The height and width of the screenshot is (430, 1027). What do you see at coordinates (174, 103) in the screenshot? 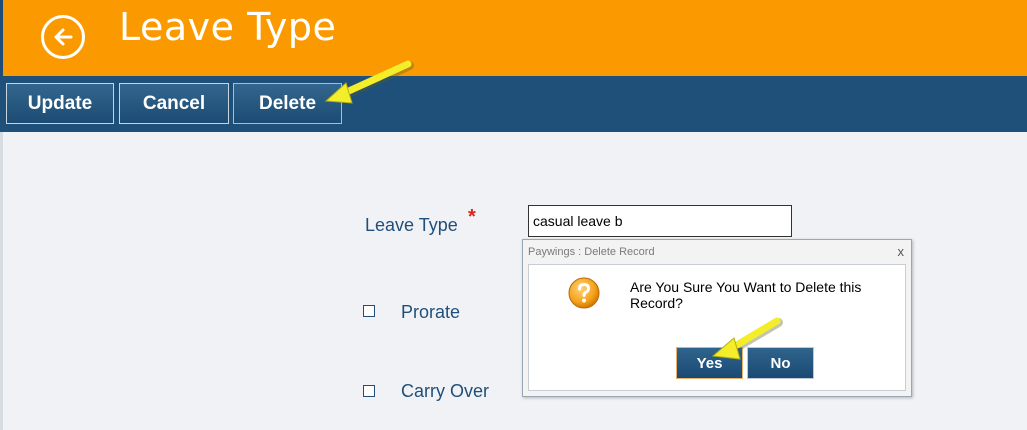
I see `cancel-button: Cancel` at bounding box center [174, 103].